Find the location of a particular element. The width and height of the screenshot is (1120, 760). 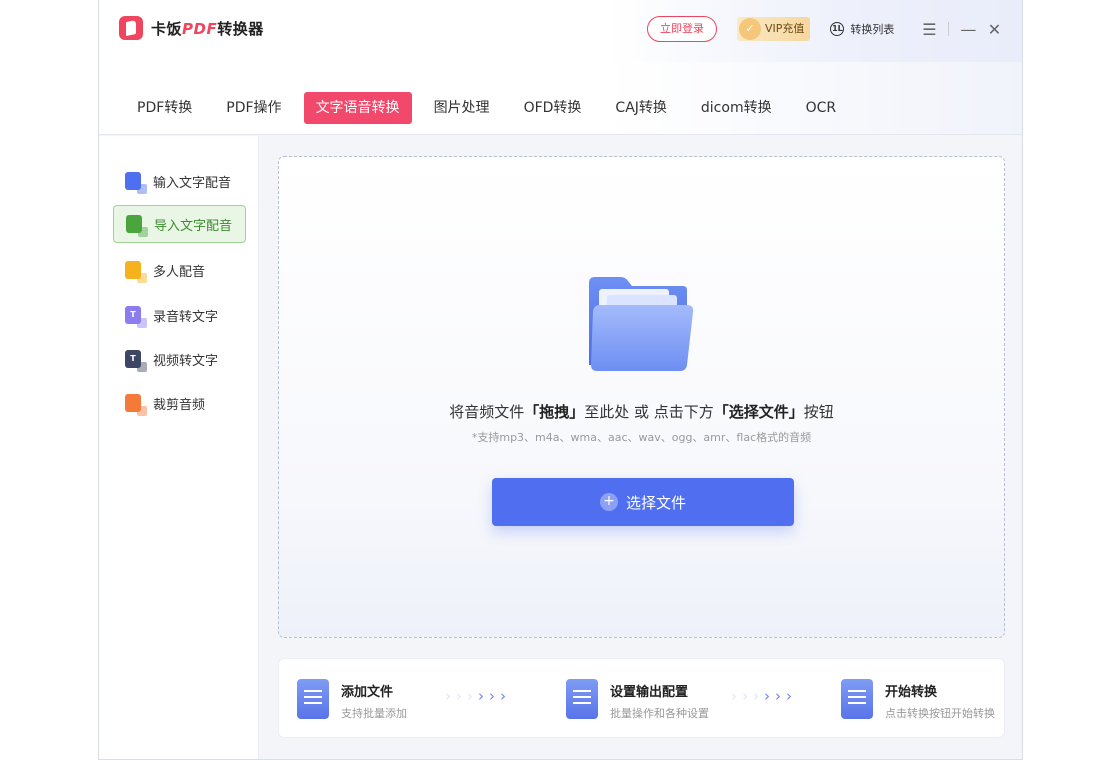

sidebar-item-video-to-text: T 视频转文字 is located at coordinates (179, 359).